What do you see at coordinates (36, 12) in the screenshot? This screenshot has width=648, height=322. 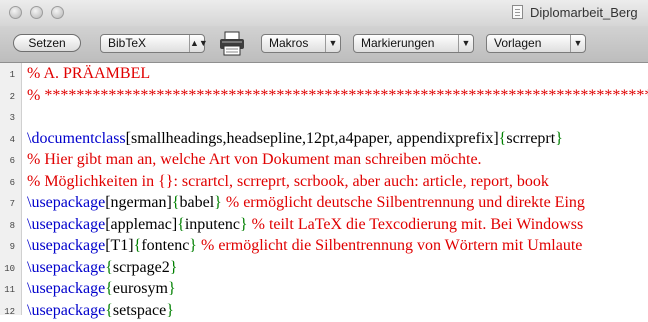 I see `minimize-window-button` at bounding box center [36, 12].